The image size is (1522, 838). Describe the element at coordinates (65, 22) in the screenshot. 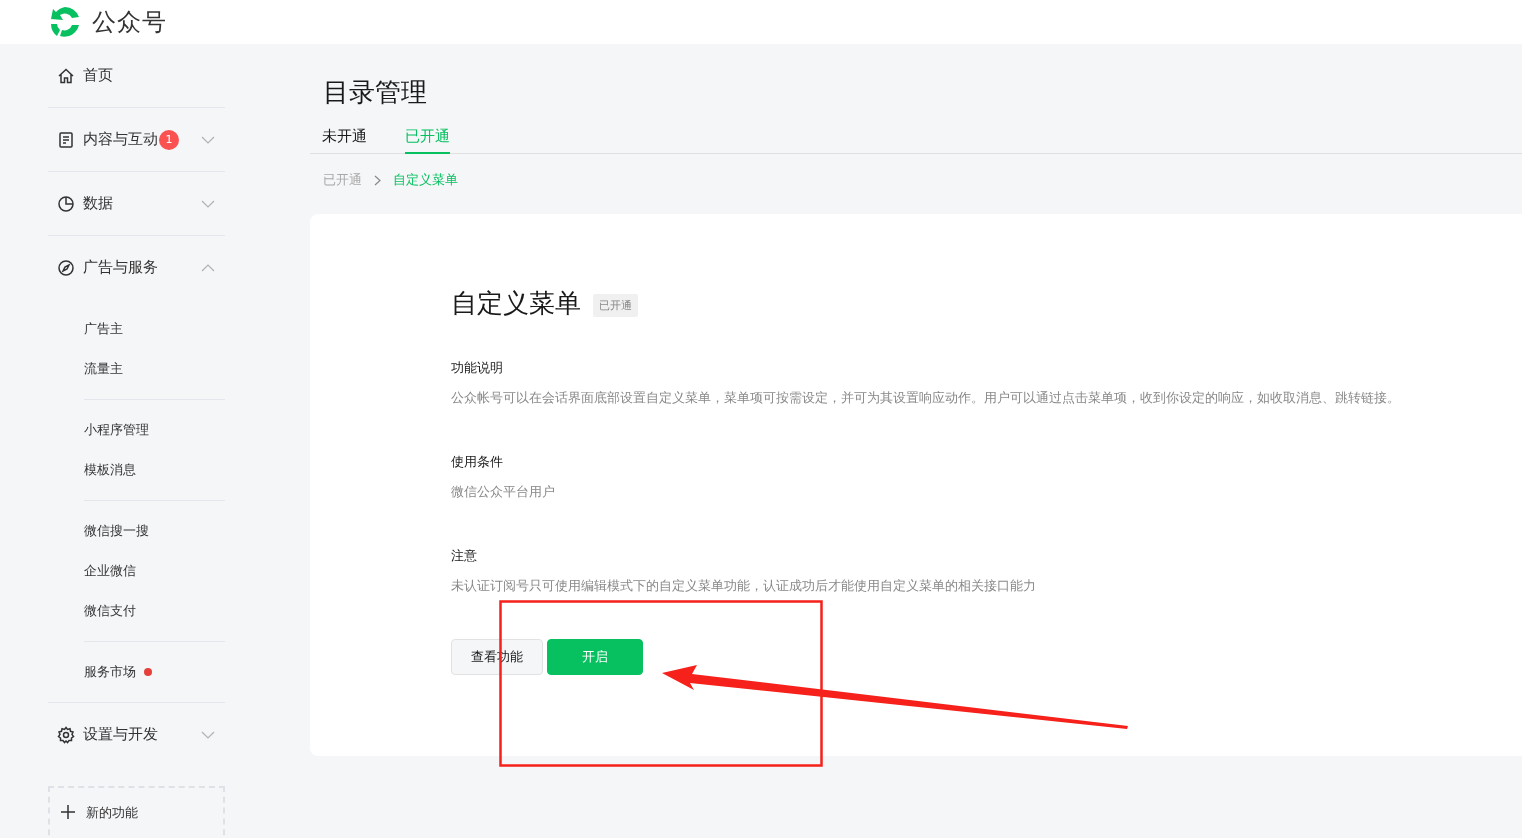

I see `logo-icon` at that location.